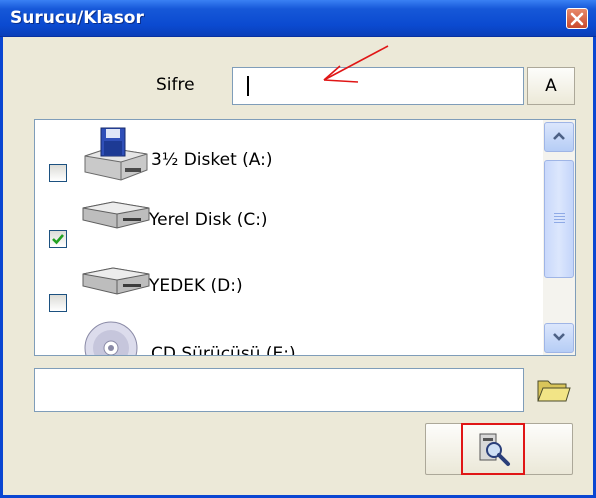 This screenshot has height=498, width=596. Describe the element at coordinates (77, 18) in the screenshot. I see `window-title: Surucu/Klasor` at that location.